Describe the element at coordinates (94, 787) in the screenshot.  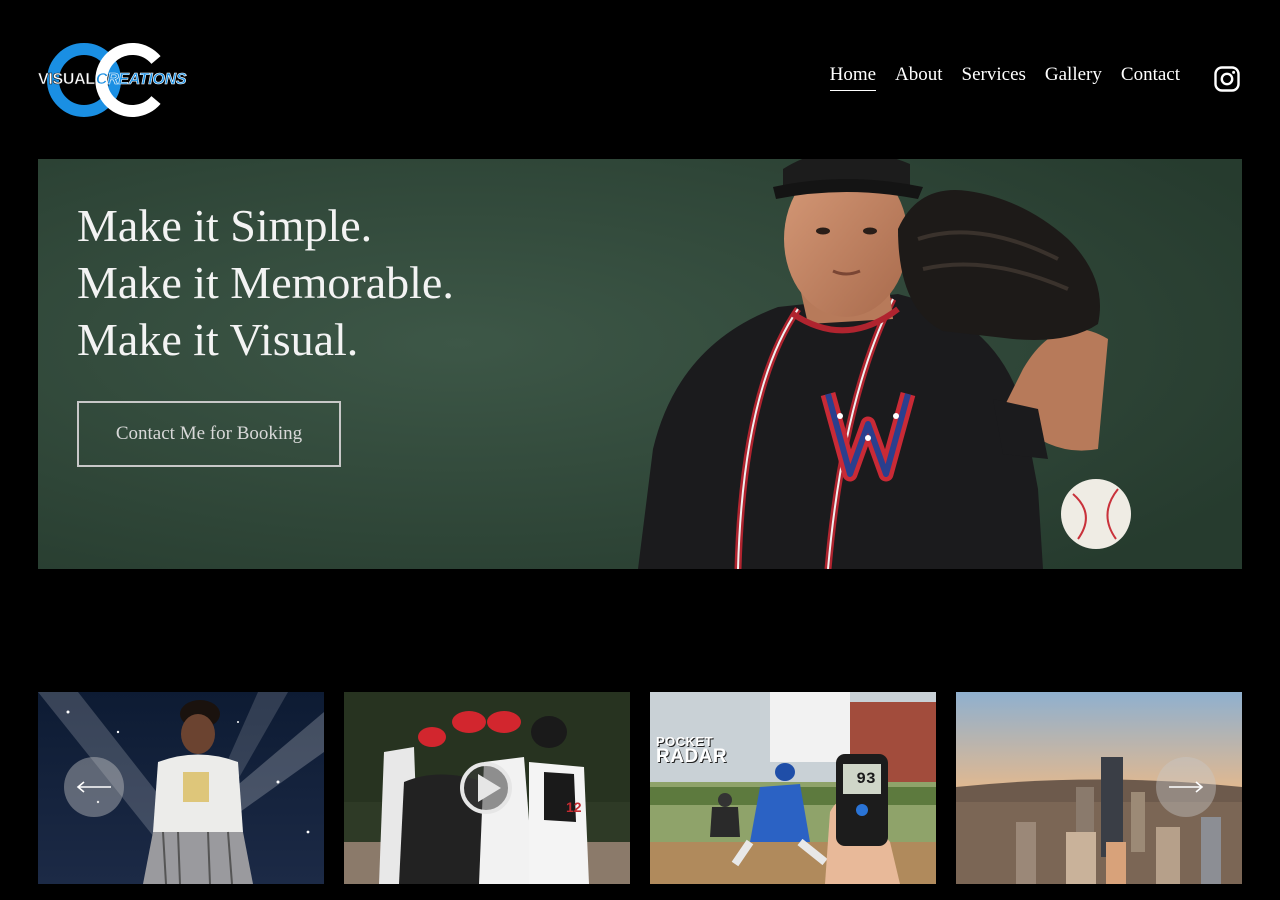
I see `arrow-left-icon` at that location.